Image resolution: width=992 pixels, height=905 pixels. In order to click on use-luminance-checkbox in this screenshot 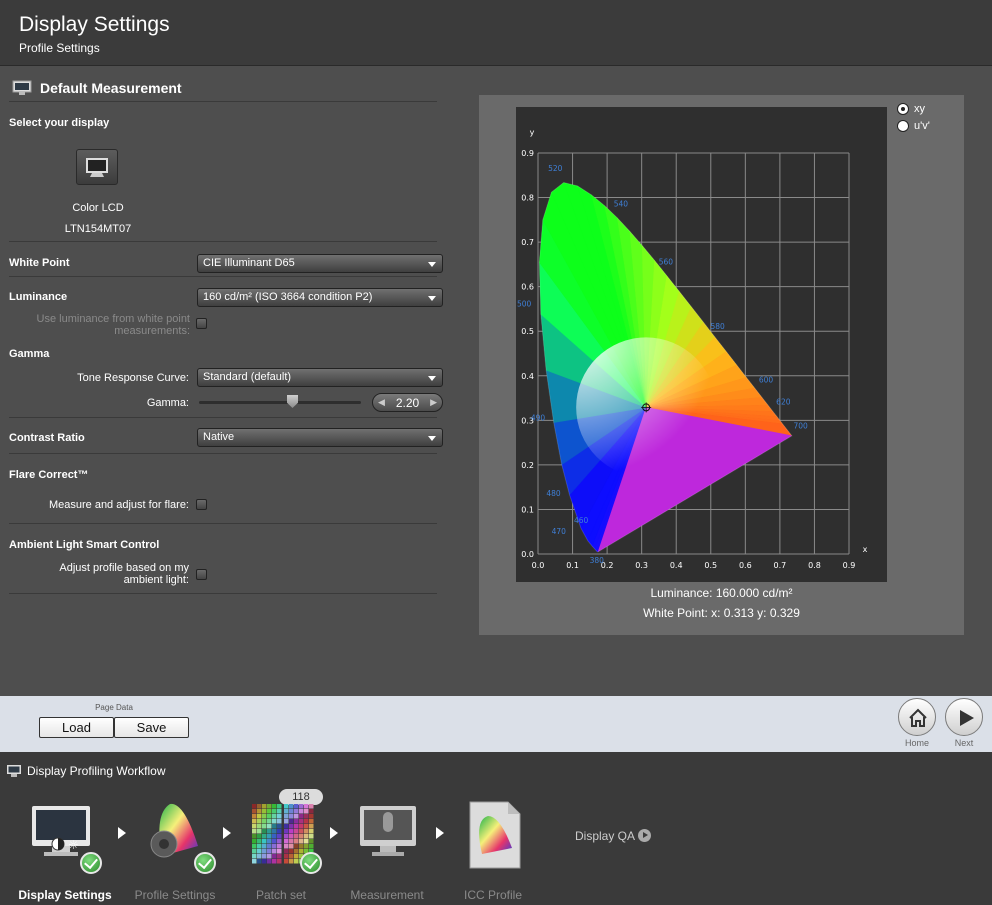, I will do `click(201, 323)`.